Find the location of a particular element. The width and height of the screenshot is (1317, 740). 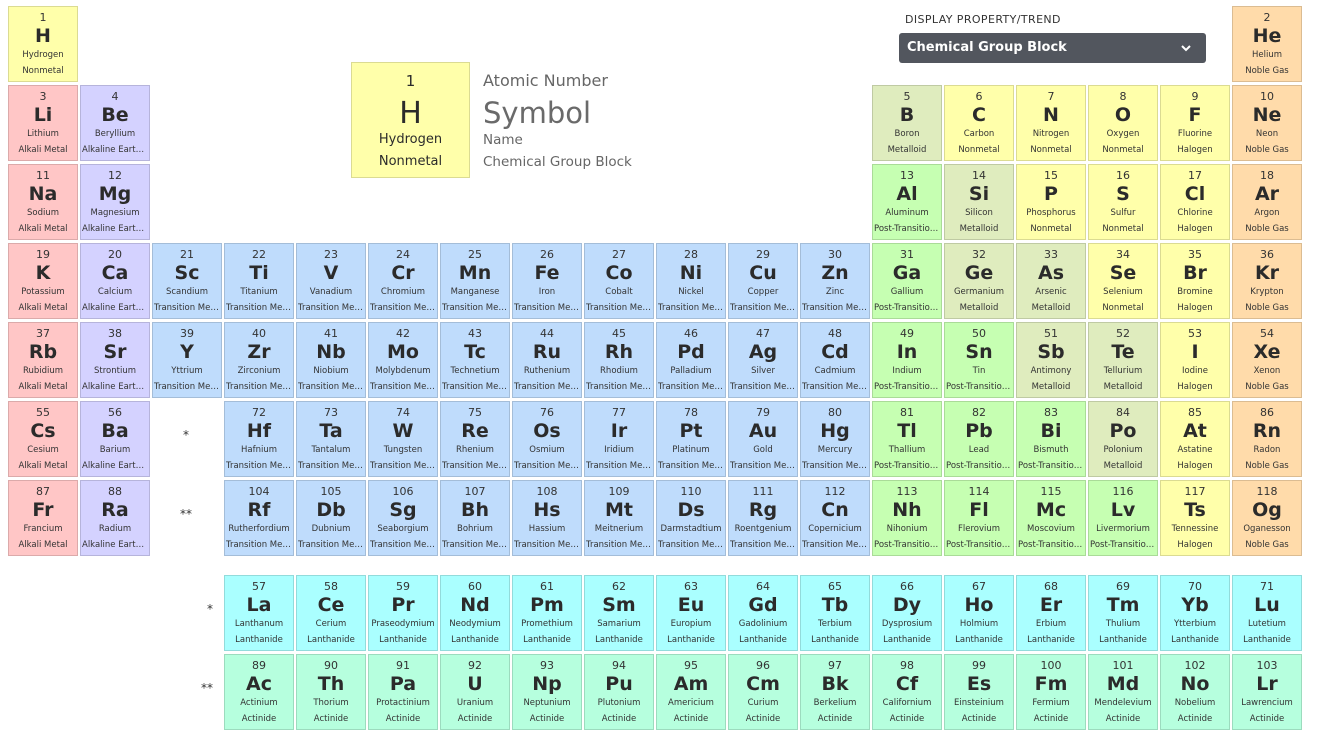

element-cell-protactinium: 91 Pa Protactinium Actinide is located at coordinates (403, 692).